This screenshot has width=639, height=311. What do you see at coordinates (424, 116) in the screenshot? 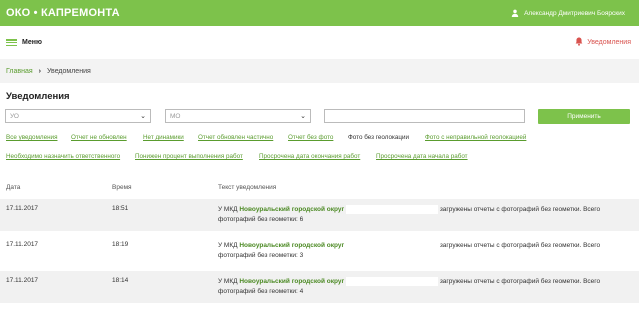
I see `search-input` at bounding box center [424, 116].